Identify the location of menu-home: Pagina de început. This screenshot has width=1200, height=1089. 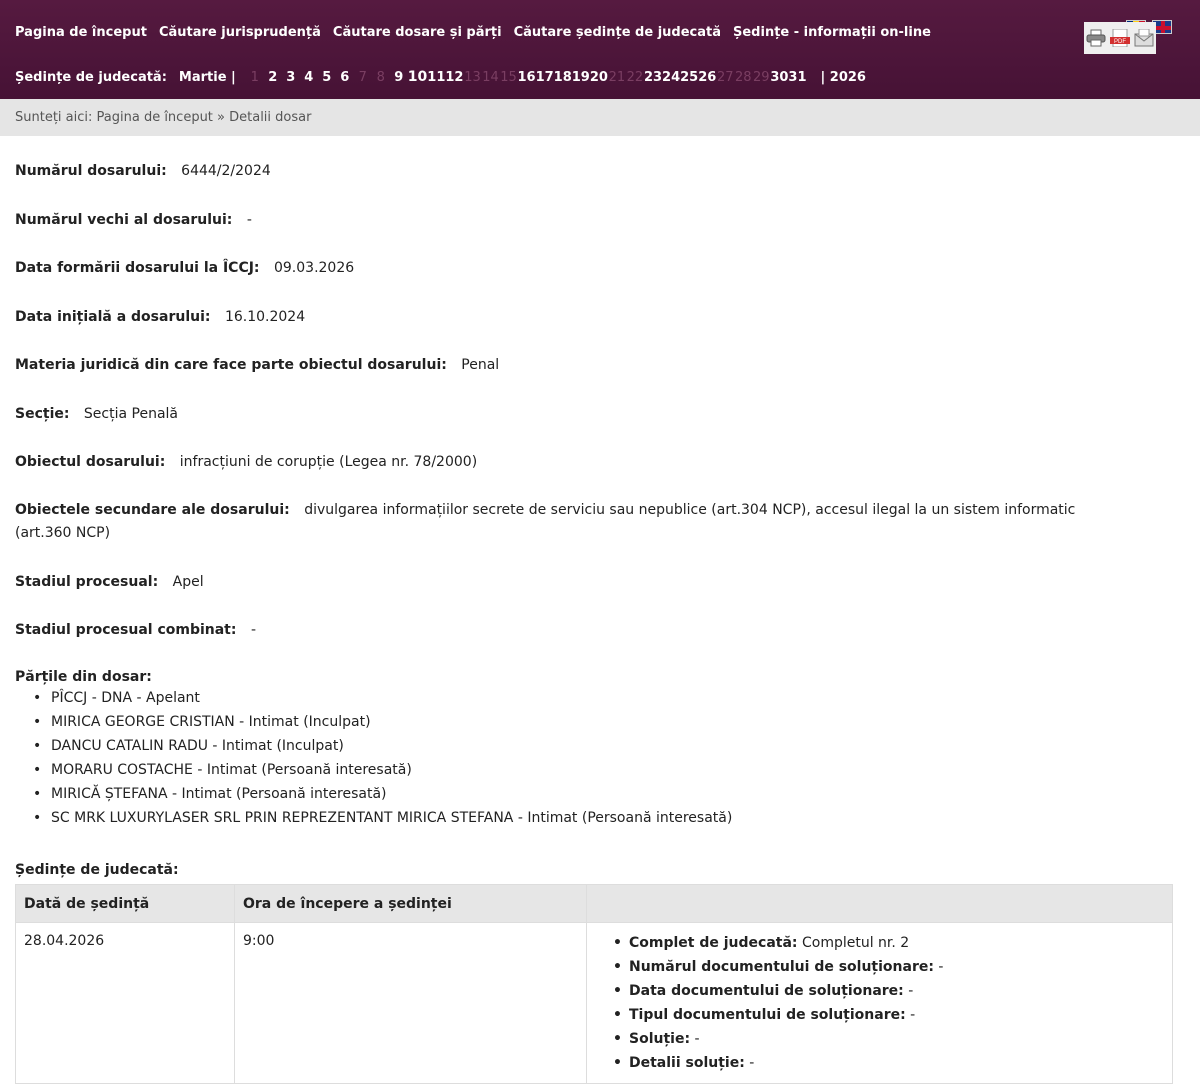
(81, 32).